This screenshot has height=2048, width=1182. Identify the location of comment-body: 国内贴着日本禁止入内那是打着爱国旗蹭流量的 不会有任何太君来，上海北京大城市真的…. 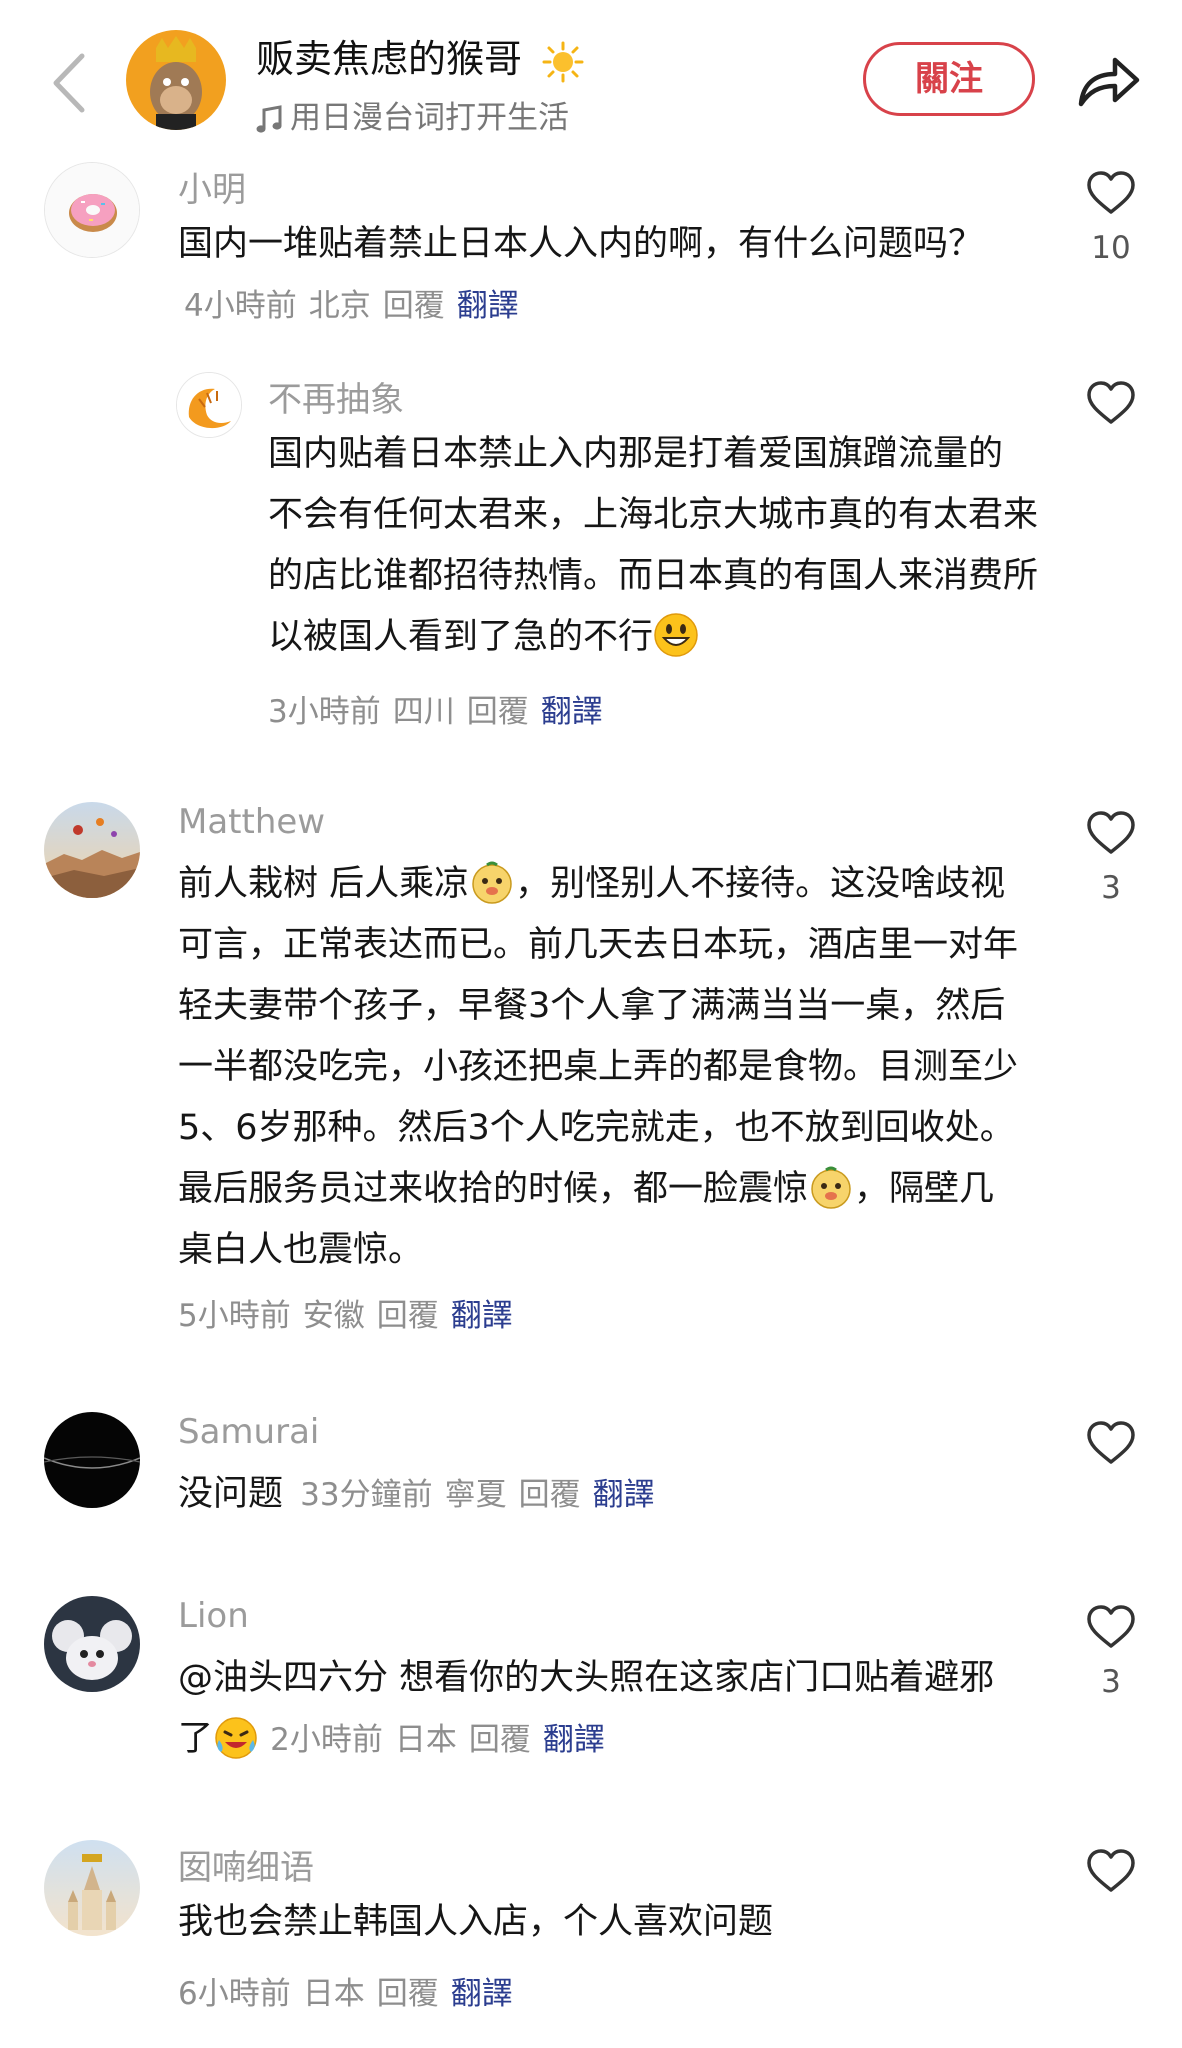
(658, 546).